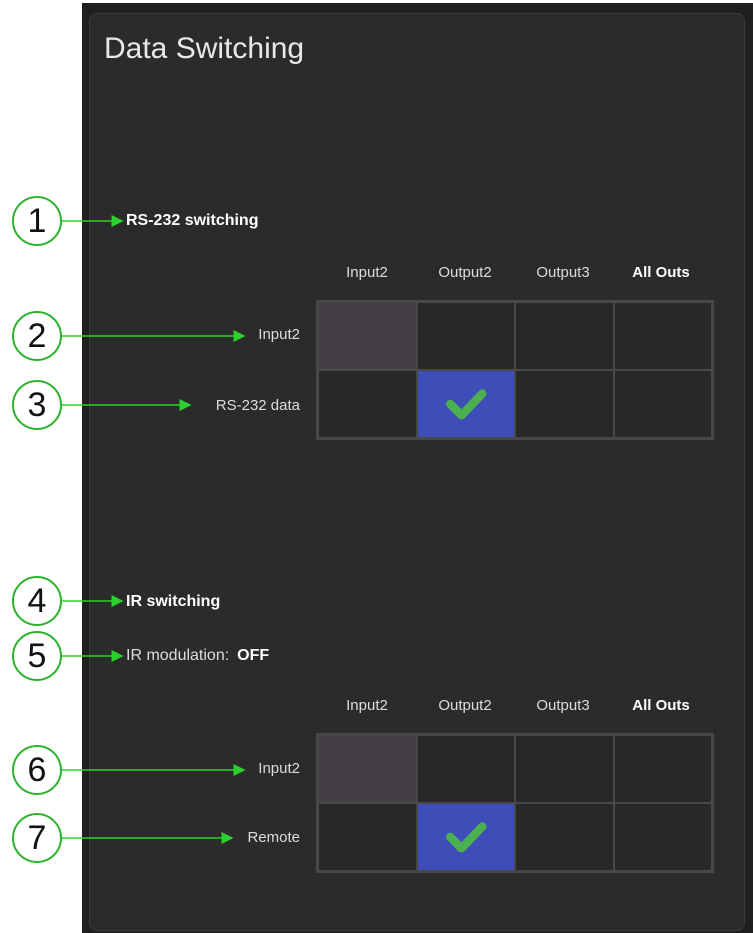  What do you see at coordinates (37, 770) in the screenshot?
I see `callout-6: 6` at bounding box center [37, 770].